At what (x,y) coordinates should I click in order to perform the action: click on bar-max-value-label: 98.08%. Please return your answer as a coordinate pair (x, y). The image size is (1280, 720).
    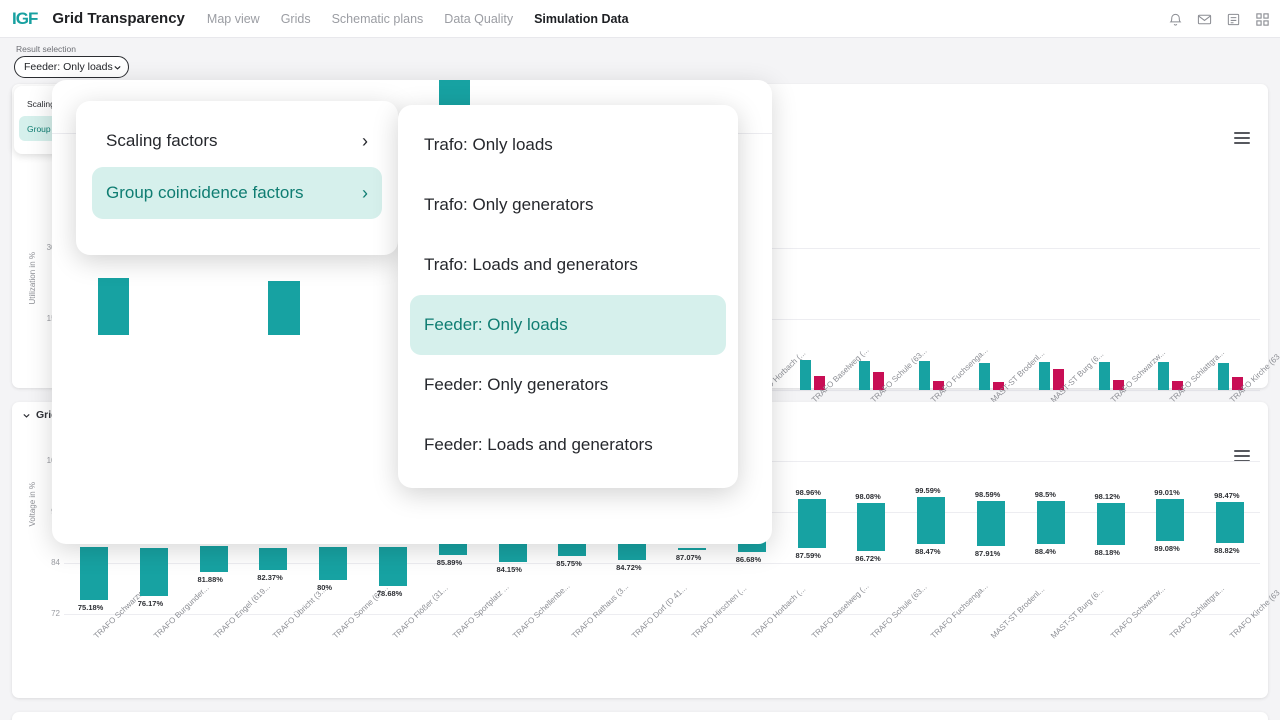
    Looking at the image, I should click on (868, 497).